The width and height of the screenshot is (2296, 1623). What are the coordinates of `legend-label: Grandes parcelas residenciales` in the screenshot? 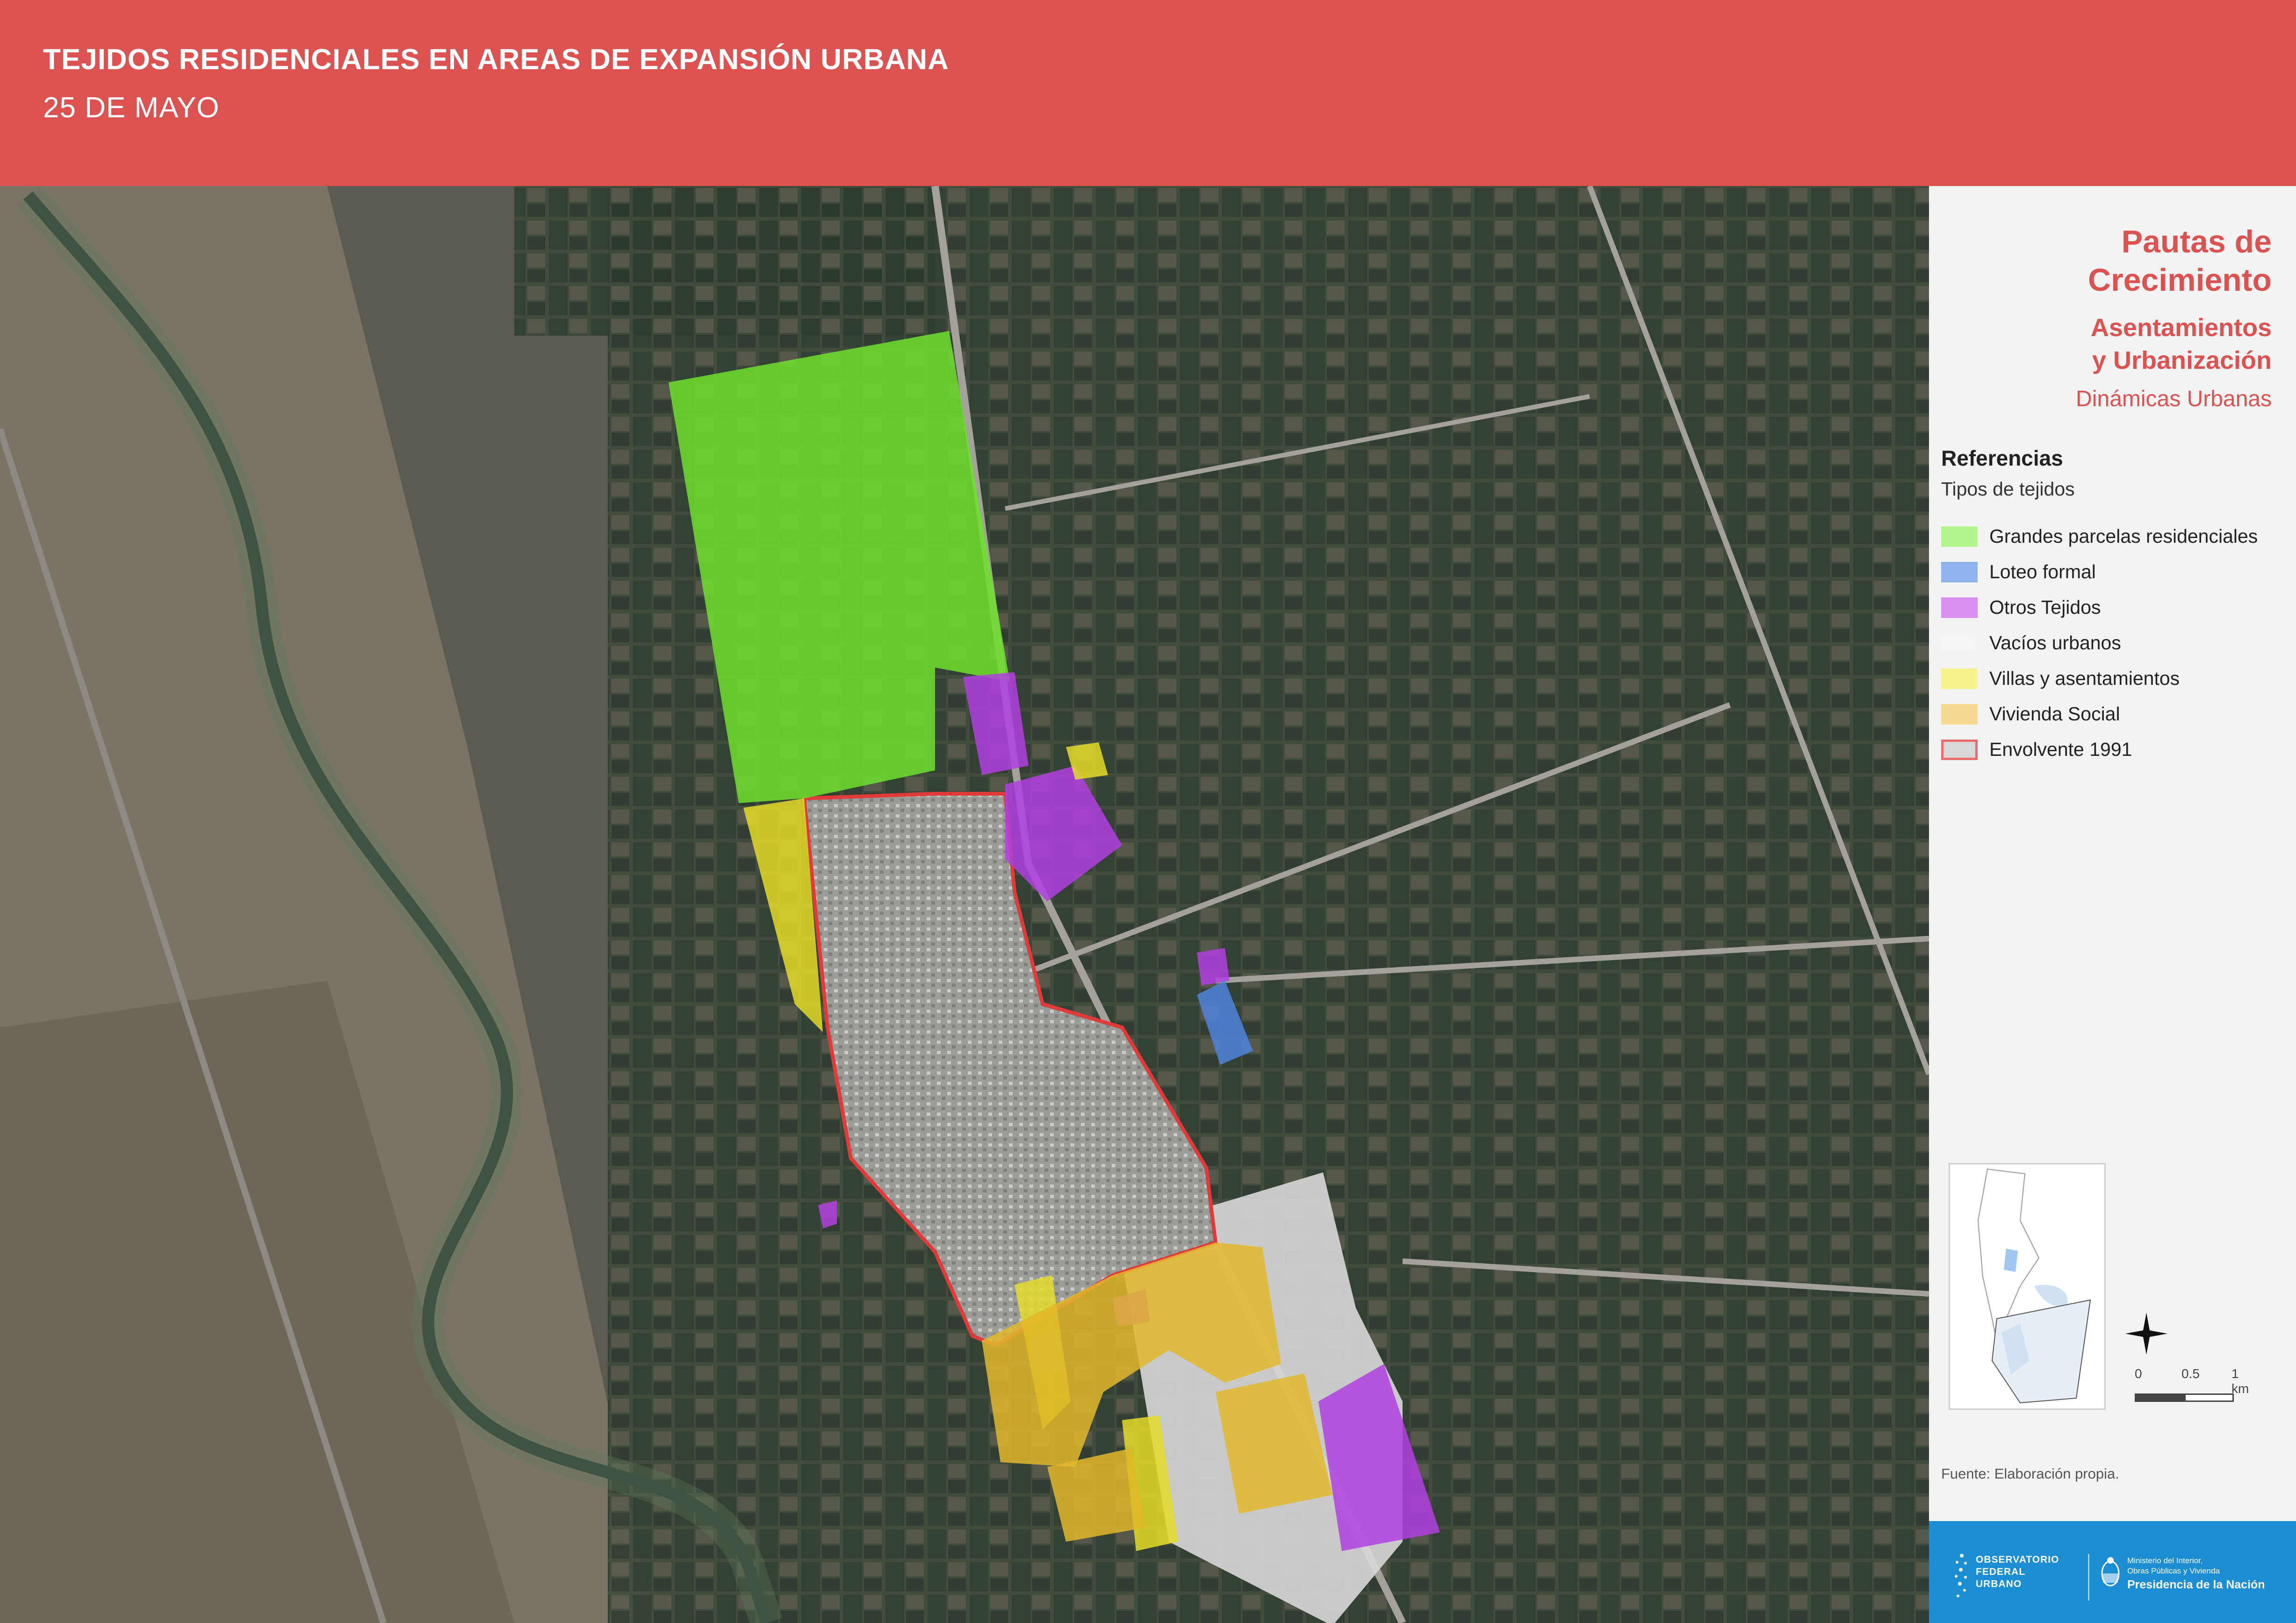 It's located at (2123, 536).